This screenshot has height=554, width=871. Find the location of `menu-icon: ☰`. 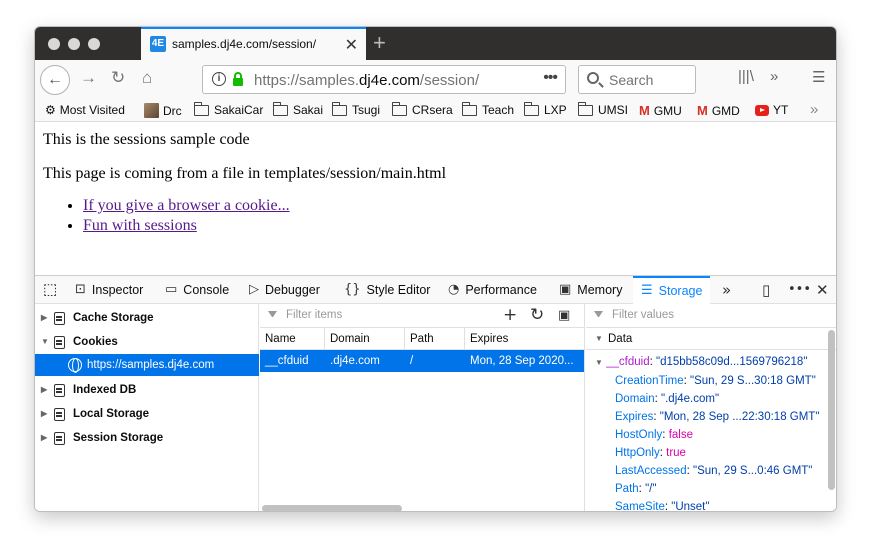

menu-icon: ☰ is located at coordinates (818, 77).